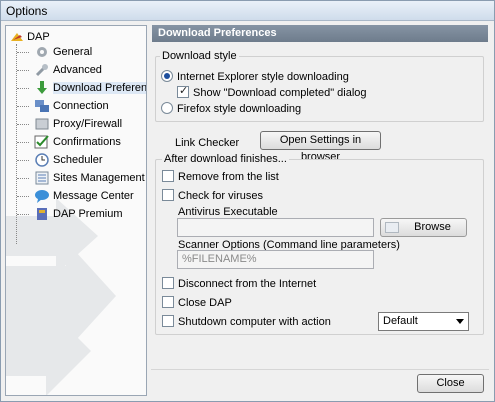 The image size is (495, 402). Describe the element at coordinates (392, 227) in the screenshot. I see `folder-icon` at that location.